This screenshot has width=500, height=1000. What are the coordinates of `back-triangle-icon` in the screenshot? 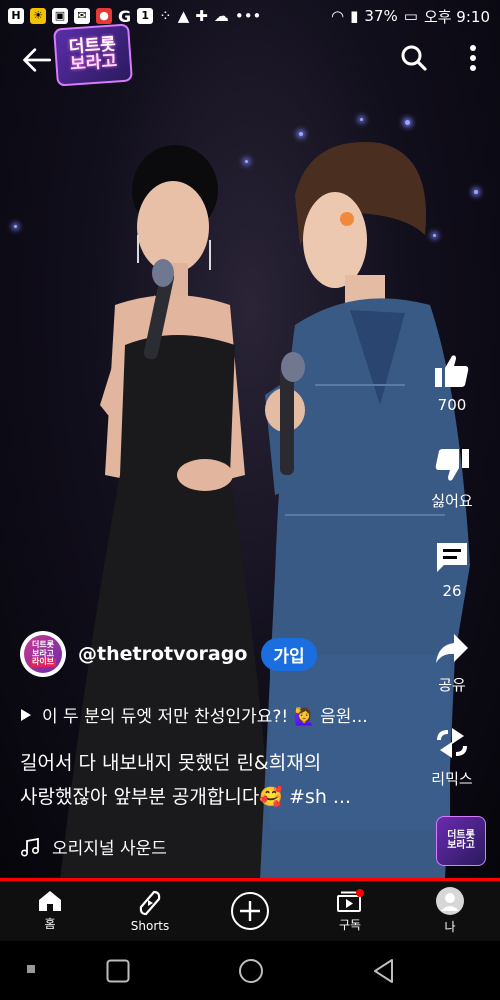 It's located at (383, 971).